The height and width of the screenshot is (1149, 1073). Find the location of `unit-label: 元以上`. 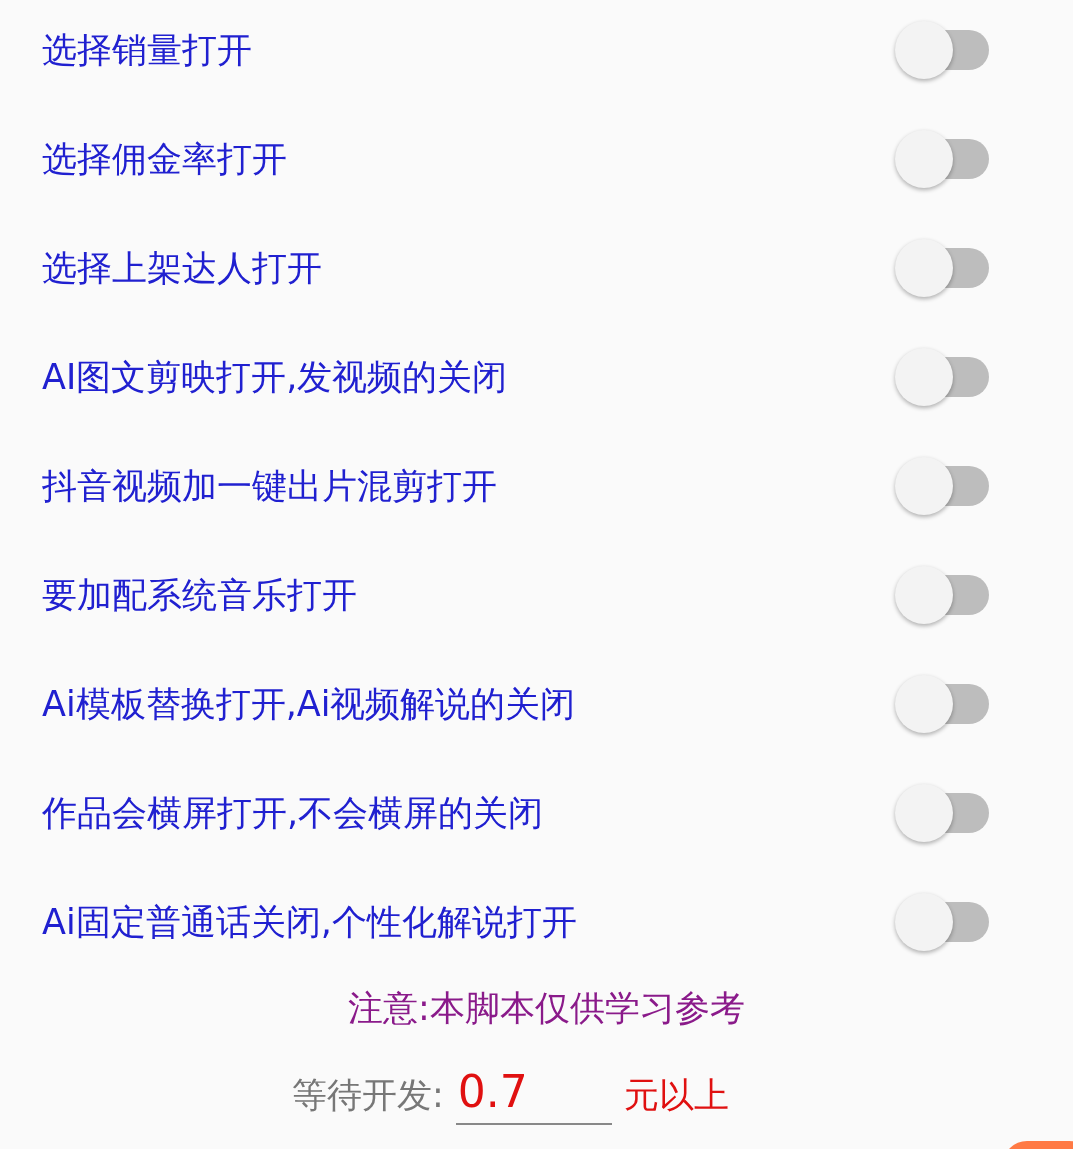

unit-label: 元以上 is located at coordinates (676, 1095).